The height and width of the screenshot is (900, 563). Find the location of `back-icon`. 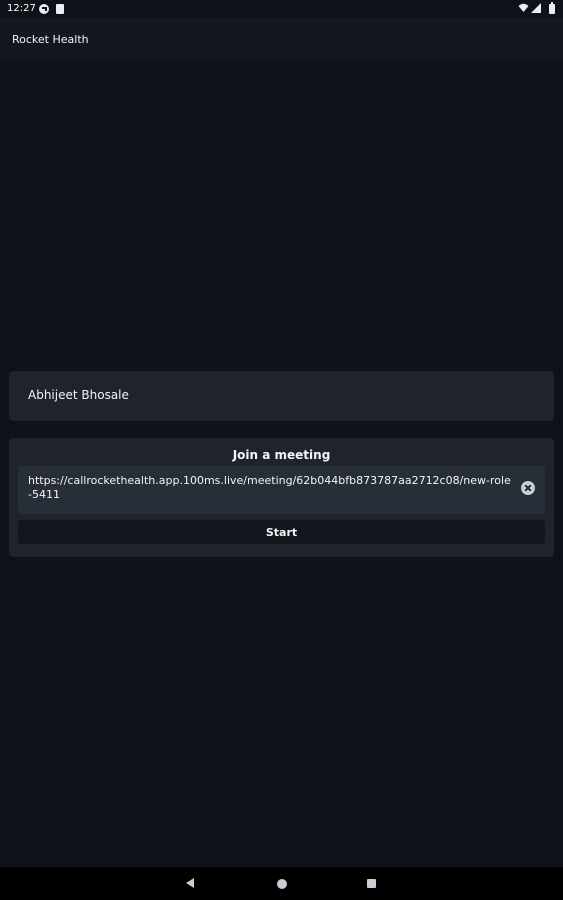

back-icon is located at coordinates (190, 883).